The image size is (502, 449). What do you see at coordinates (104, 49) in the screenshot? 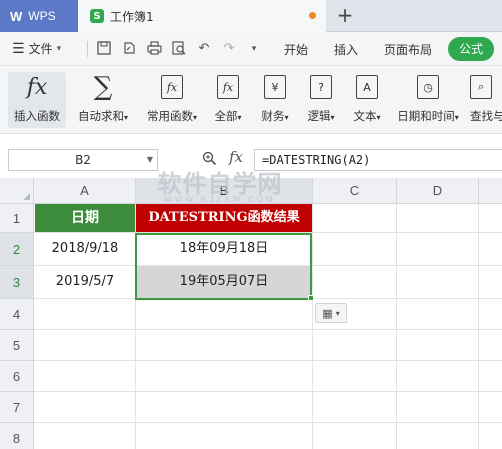
I see `save-icon` at bounding box center [104, 49].